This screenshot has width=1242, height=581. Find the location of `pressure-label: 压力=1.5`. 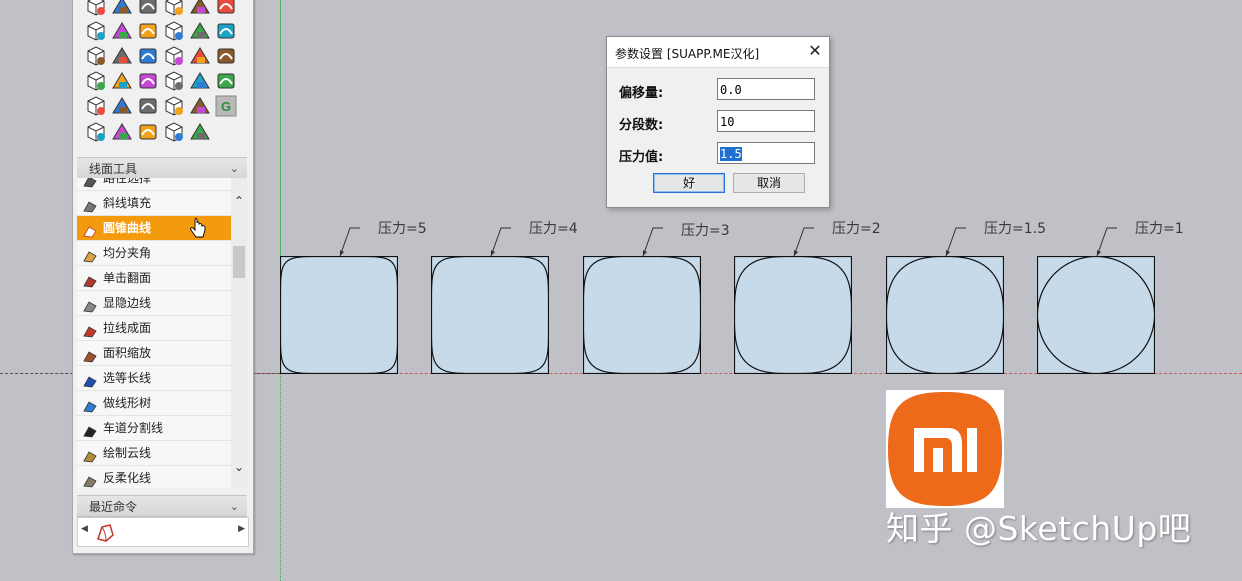

pressure-label: 压力=1.5 is located at coordinates (1015, 229).